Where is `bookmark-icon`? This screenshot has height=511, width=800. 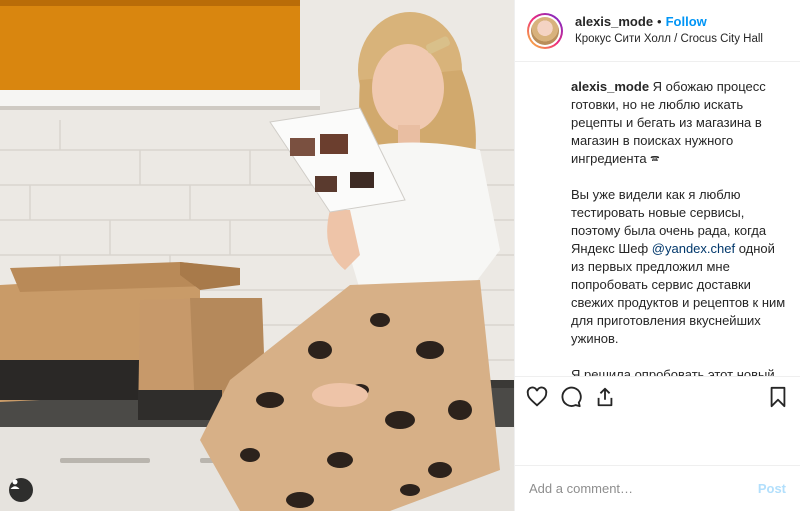 bookmark-icon is located at coordinates (778, 397).